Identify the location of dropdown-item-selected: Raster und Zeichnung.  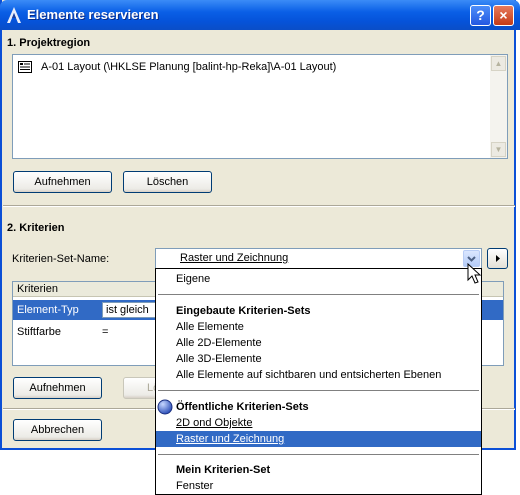
(318, 439).